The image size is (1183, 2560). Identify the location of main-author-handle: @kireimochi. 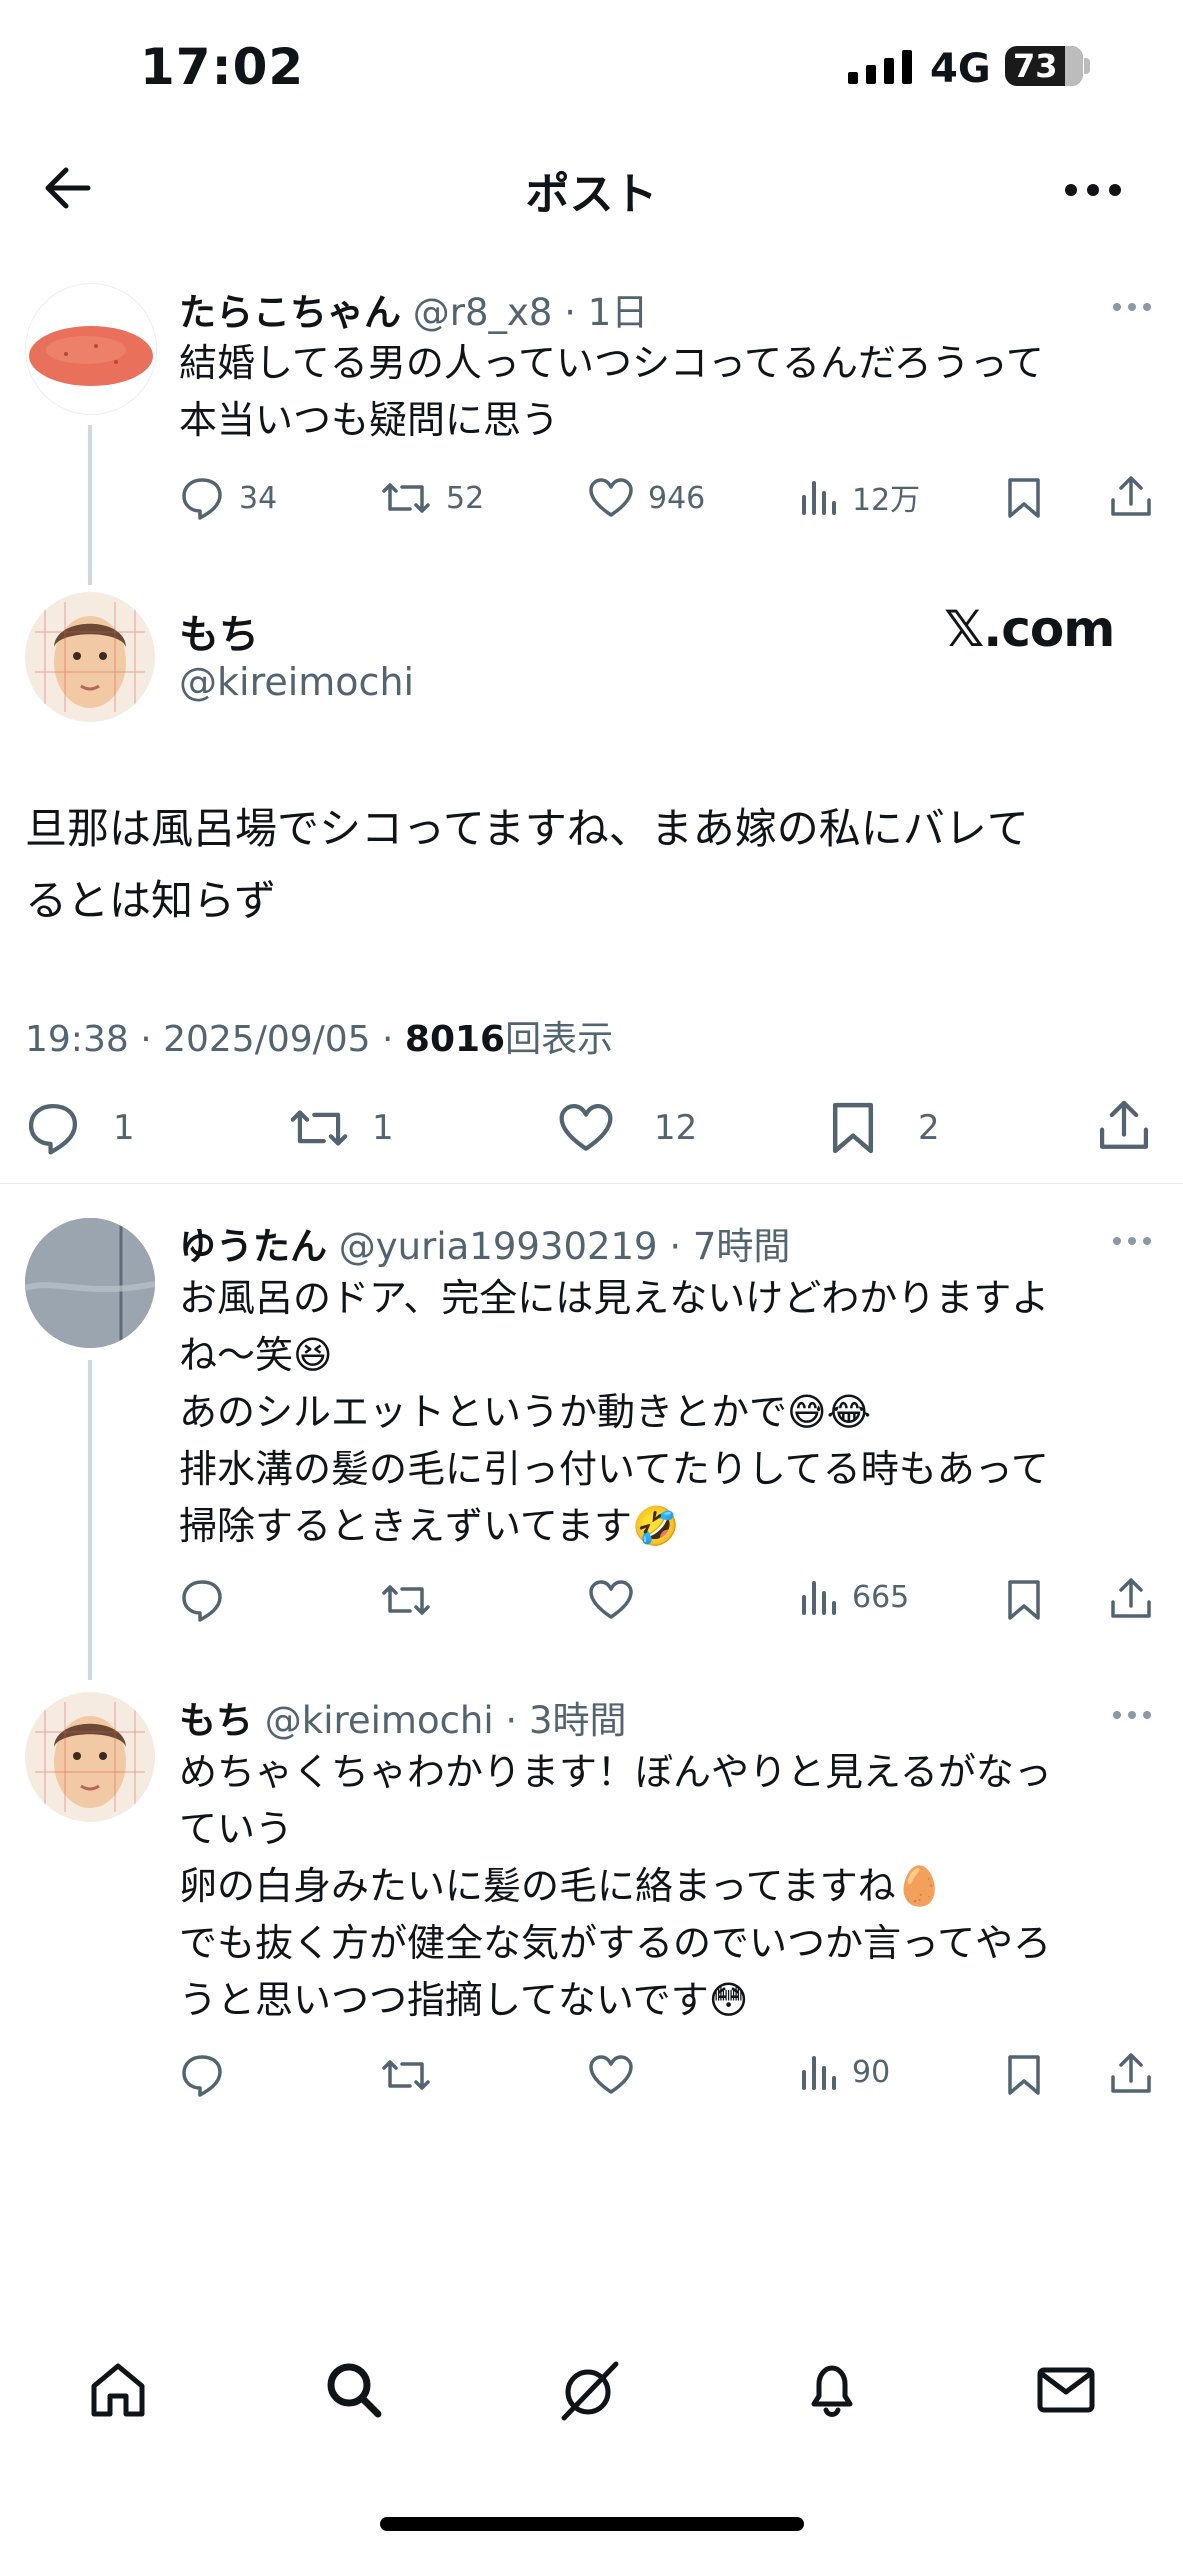
(296, 682).